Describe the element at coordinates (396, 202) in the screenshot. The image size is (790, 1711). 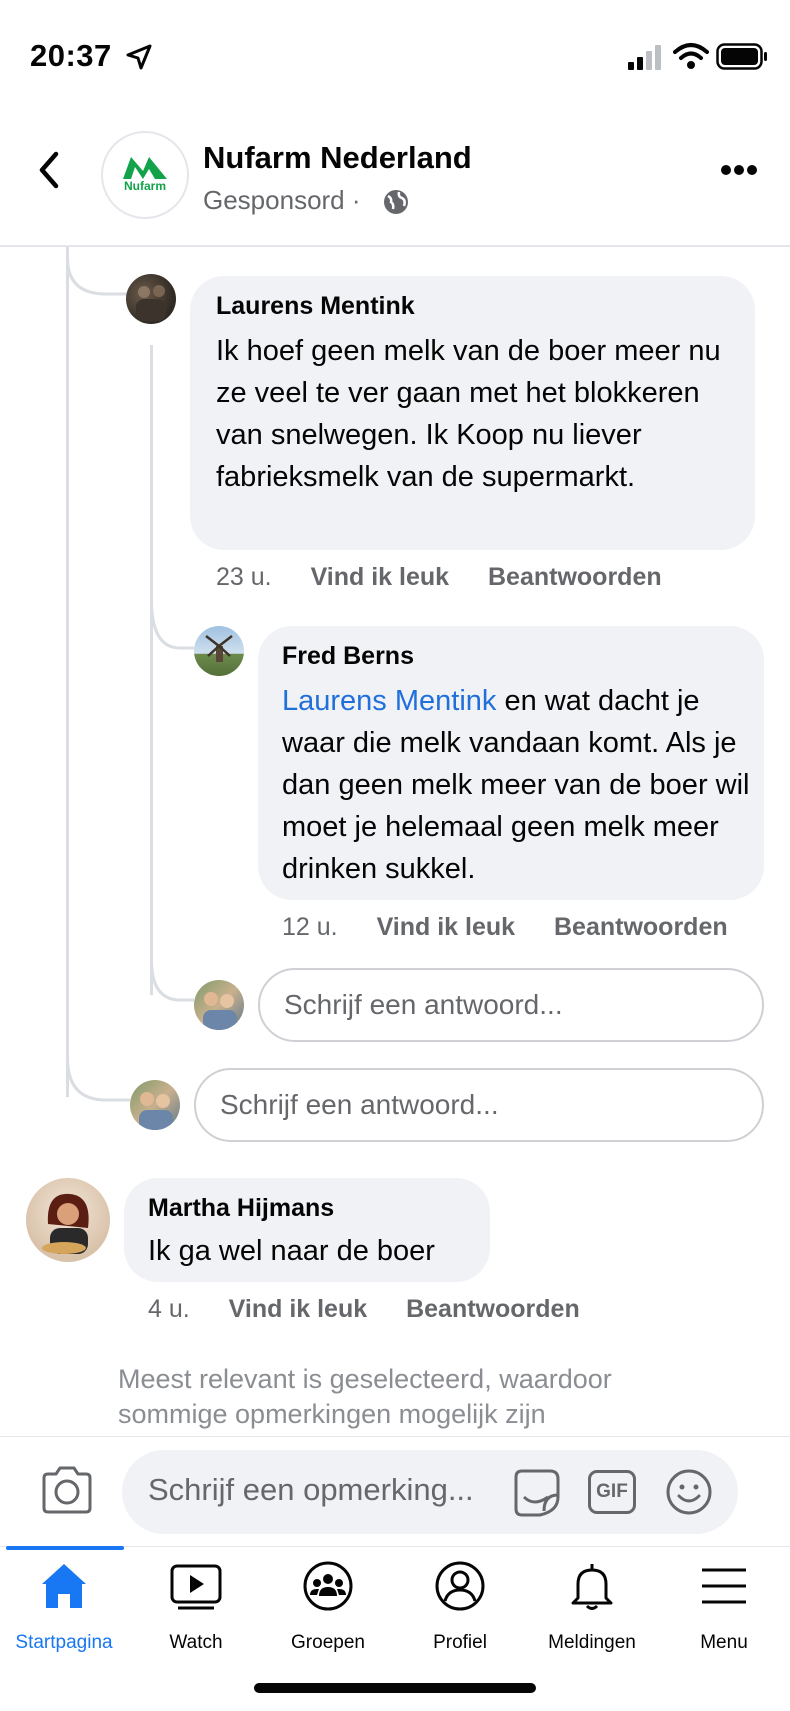
I see `globe-icon` at that location.